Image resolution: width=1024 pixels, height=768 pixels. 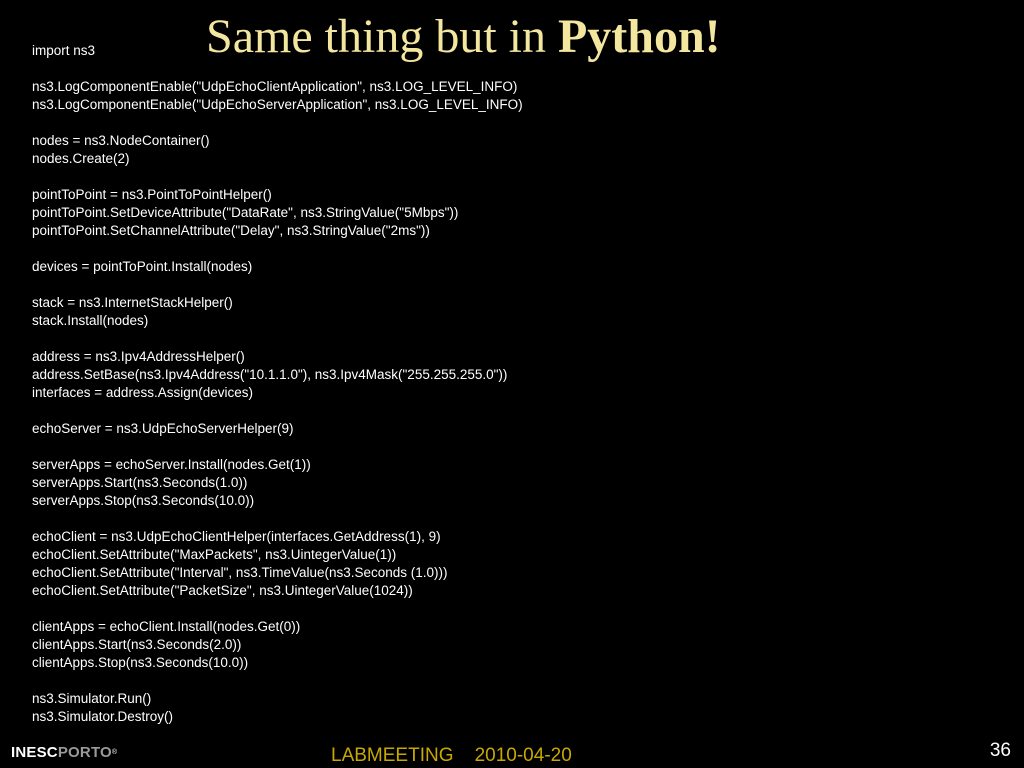 I want to click on code-line: import ns3, so click(x=64, y=50).